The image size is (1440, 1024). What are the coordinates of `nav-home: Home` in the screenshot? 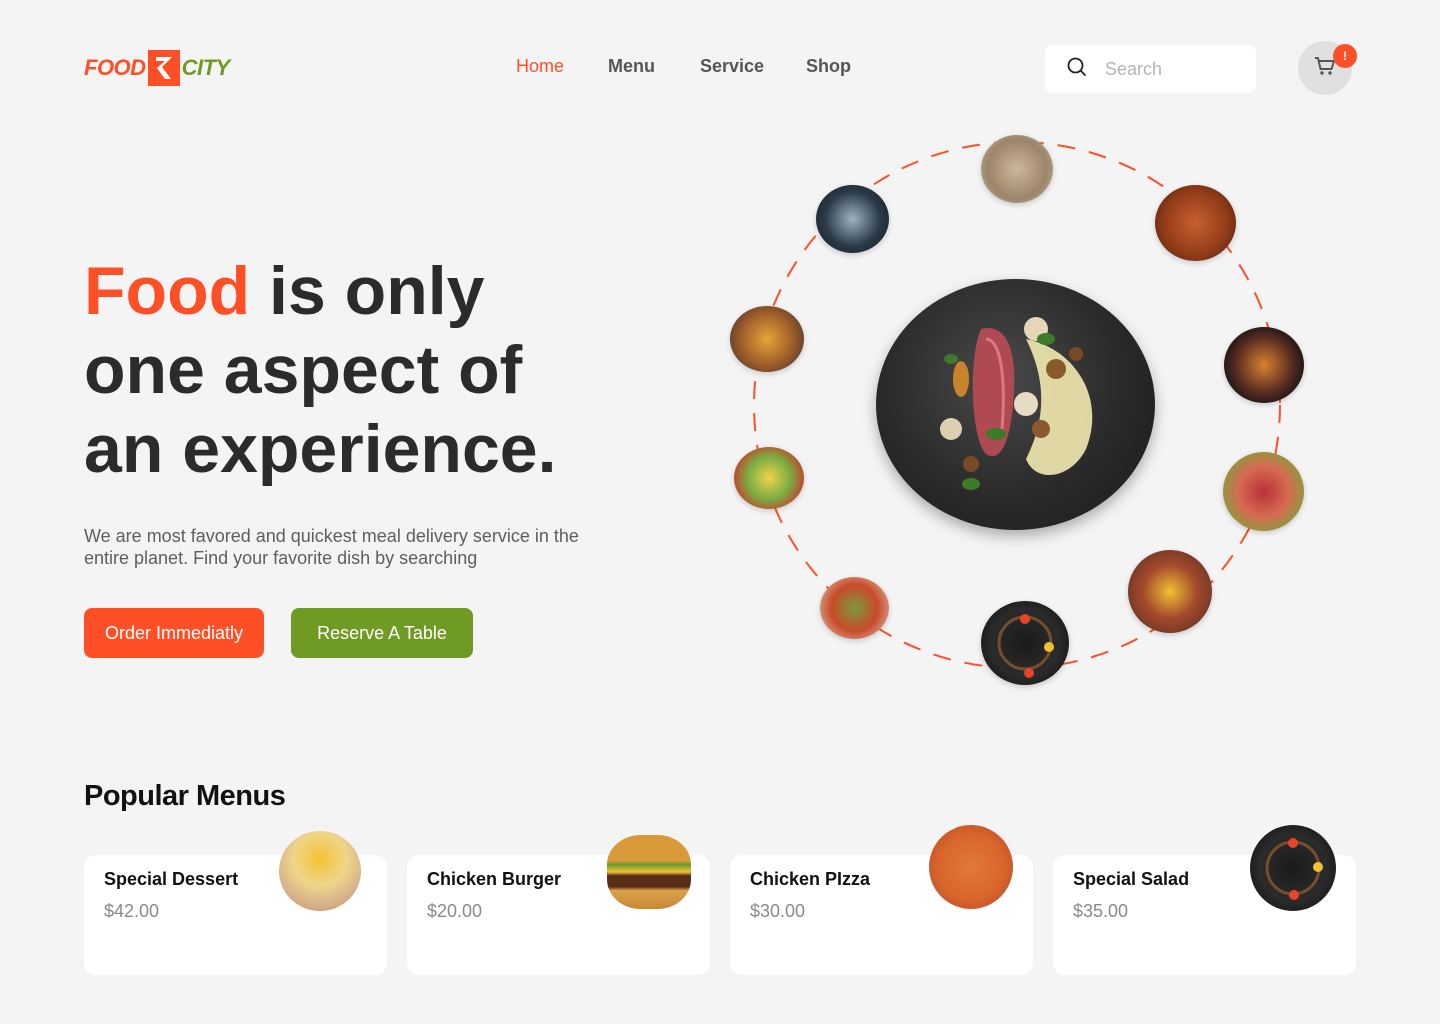 It's located at (562, 66).